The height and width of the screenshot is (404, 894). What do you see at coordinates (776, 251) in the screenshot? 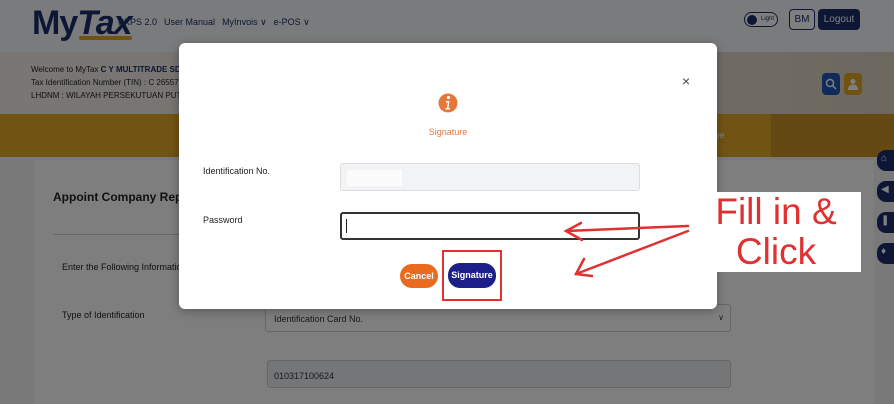
I see `callout-line-2: Click` at bounding box center [776, 251].